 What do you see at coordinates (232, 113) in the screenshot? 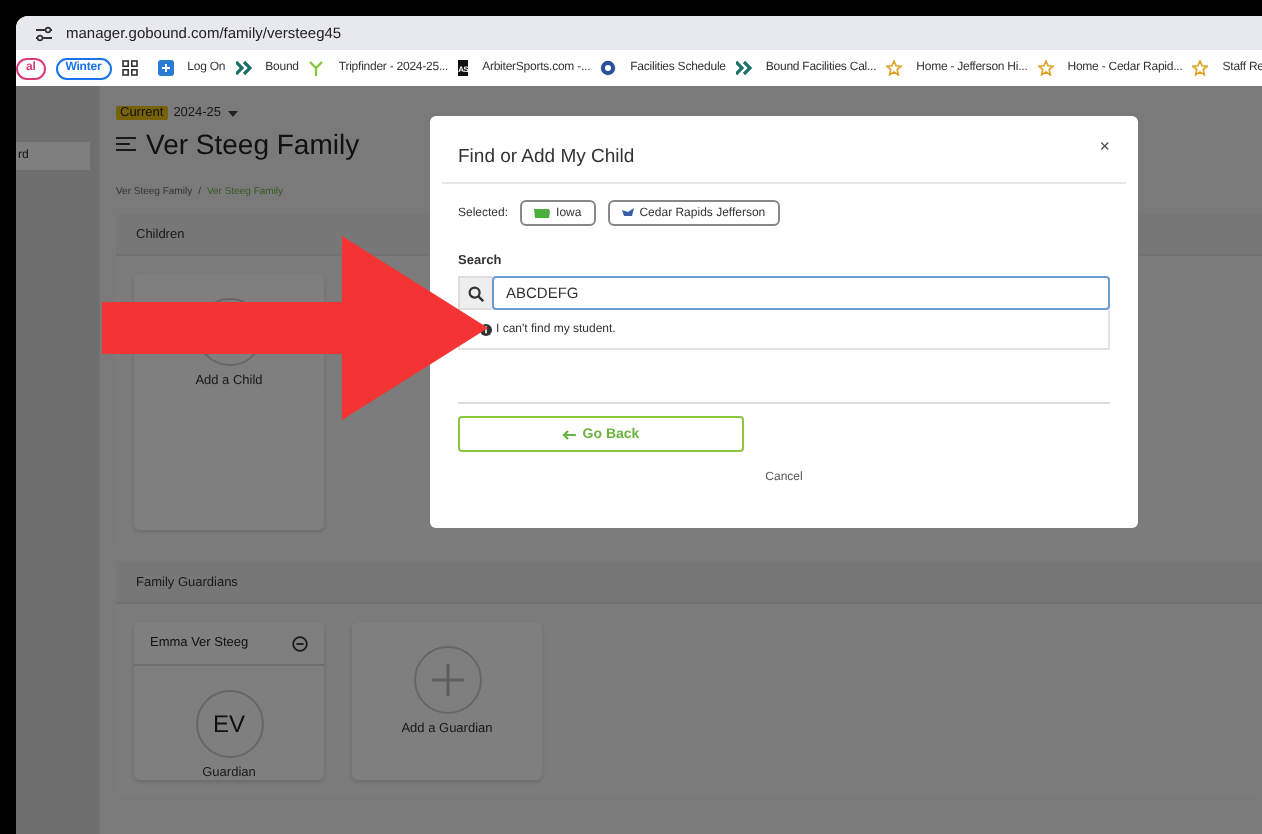
I see `caret-down-icon` at bounding box center [232, 113].